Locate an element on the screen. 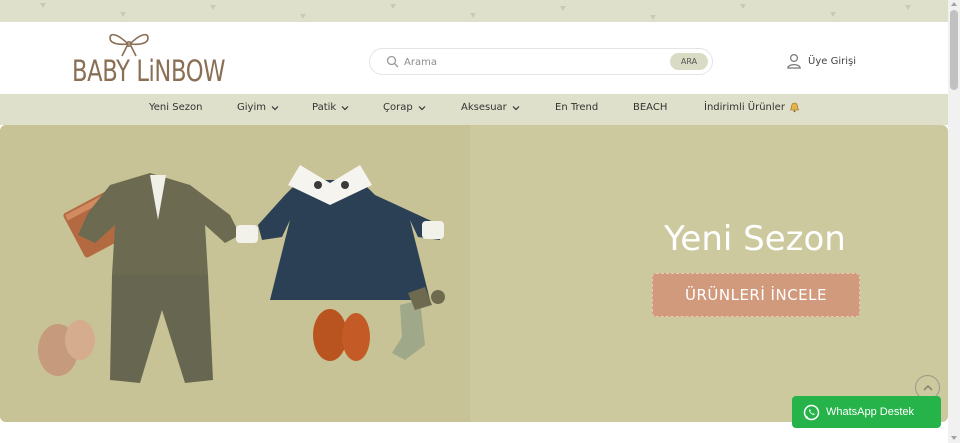  nav-label: En Trend is located at coordinates (577, 107).